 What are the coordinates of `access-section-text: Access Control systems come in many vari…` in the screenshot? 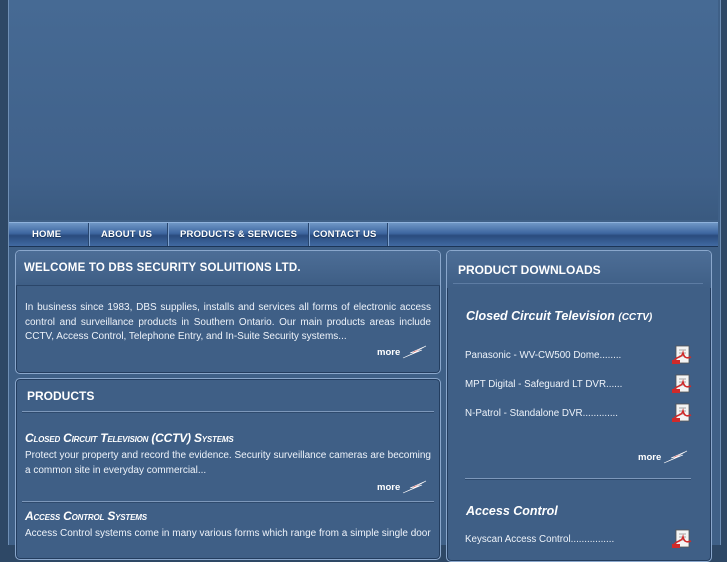 It's located at (228, 533).